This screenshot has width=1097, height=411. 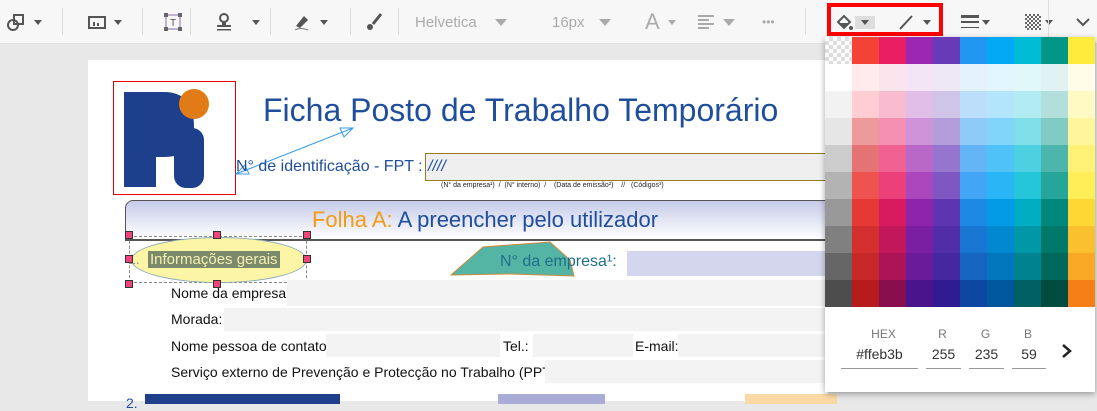 What do you see at coordinates (583, 345) in the screenshot?
I see `tel-field` at bounding box center [583, 345].